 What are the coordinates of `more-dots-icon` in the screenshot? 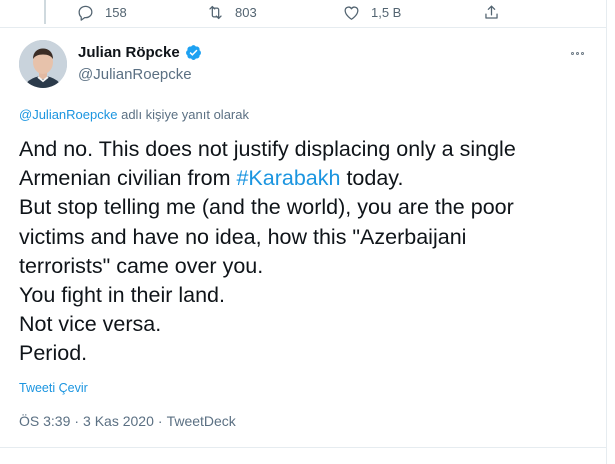 It's located at (572, 53).